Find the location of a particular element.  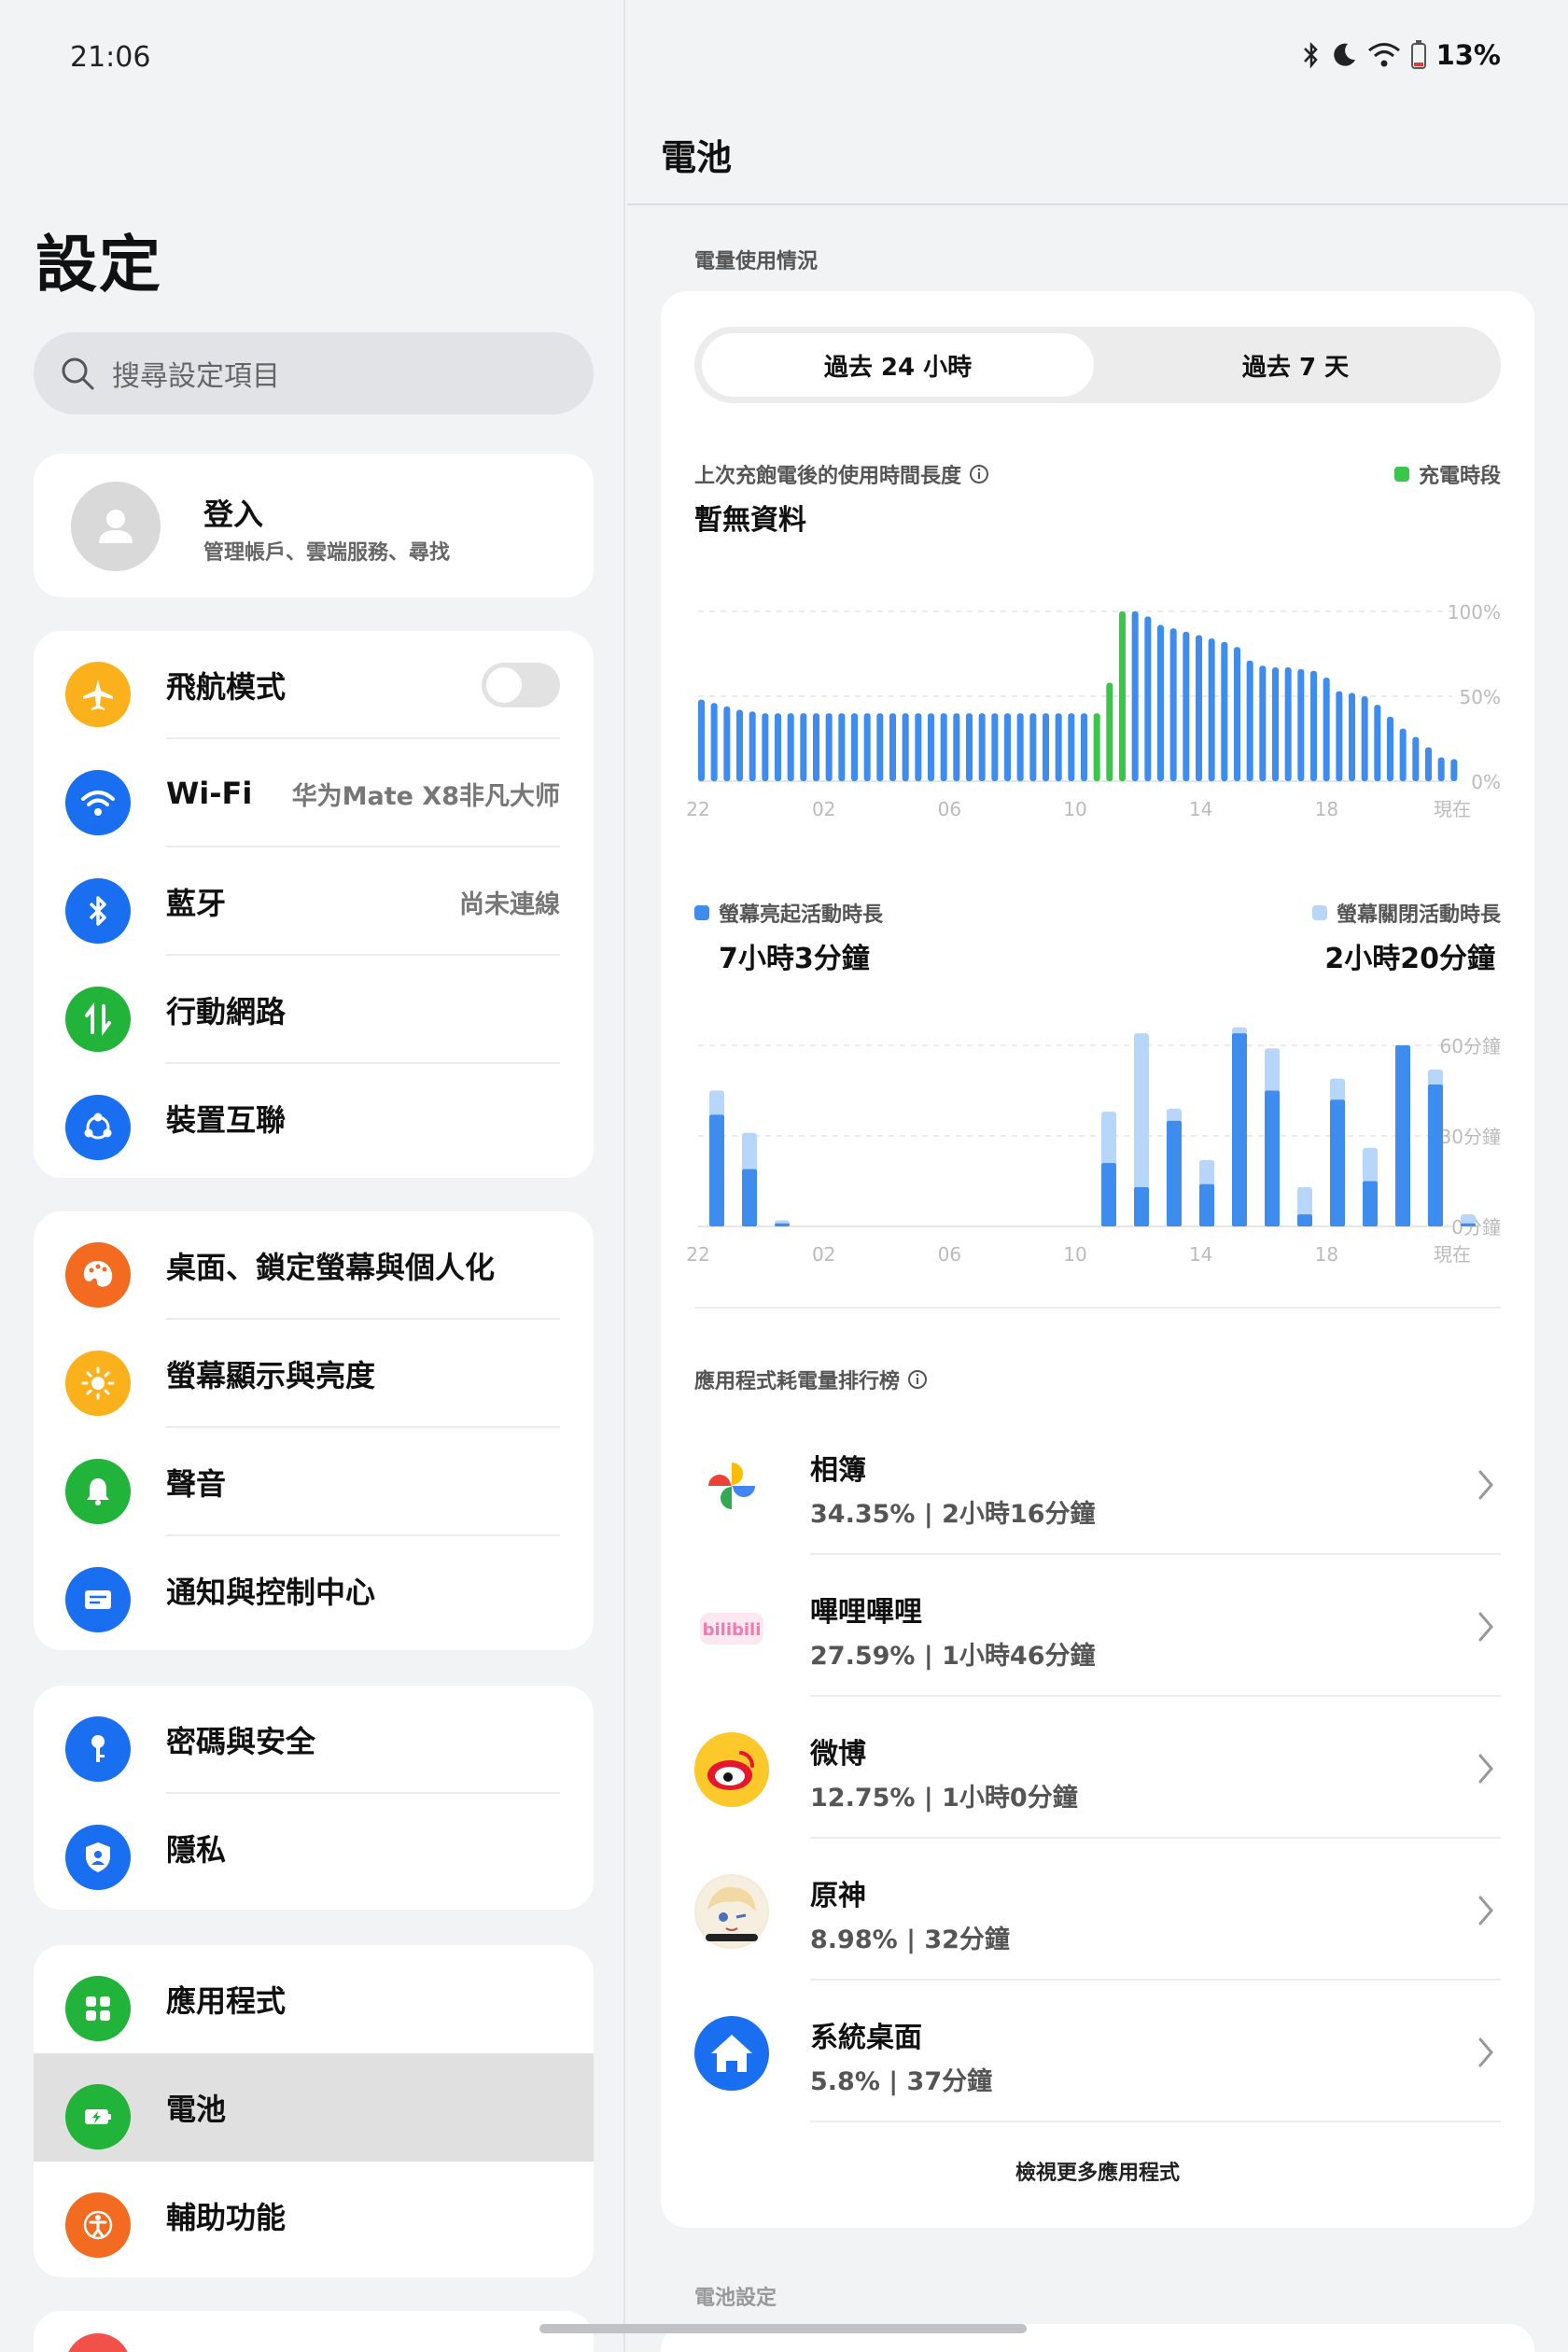

accessibility-row: 輔助功能 is located at coordinates (314, 2216).